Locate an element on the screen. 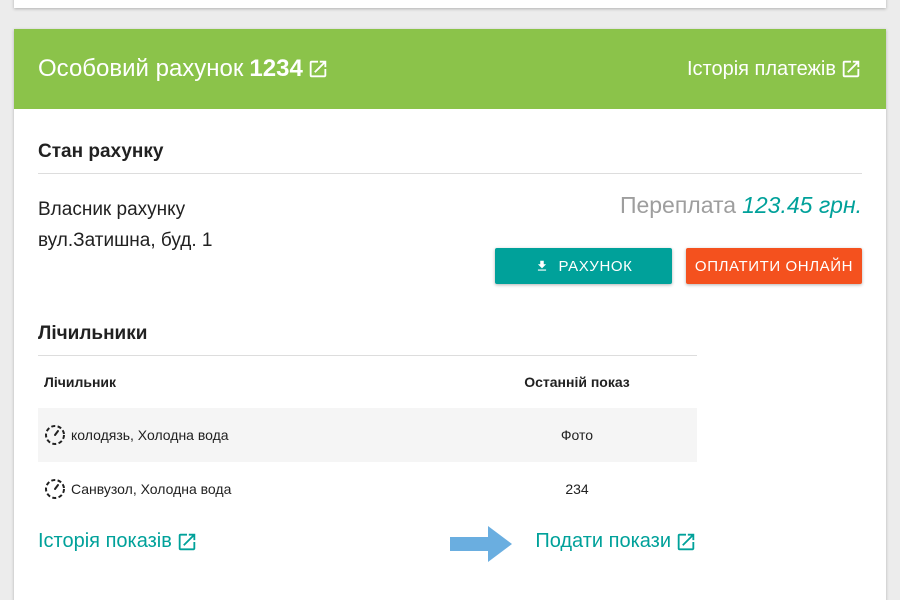 This screenshot has width=900, height=600. readings-history-label: Історія показів is located at coordinates (105, 541).